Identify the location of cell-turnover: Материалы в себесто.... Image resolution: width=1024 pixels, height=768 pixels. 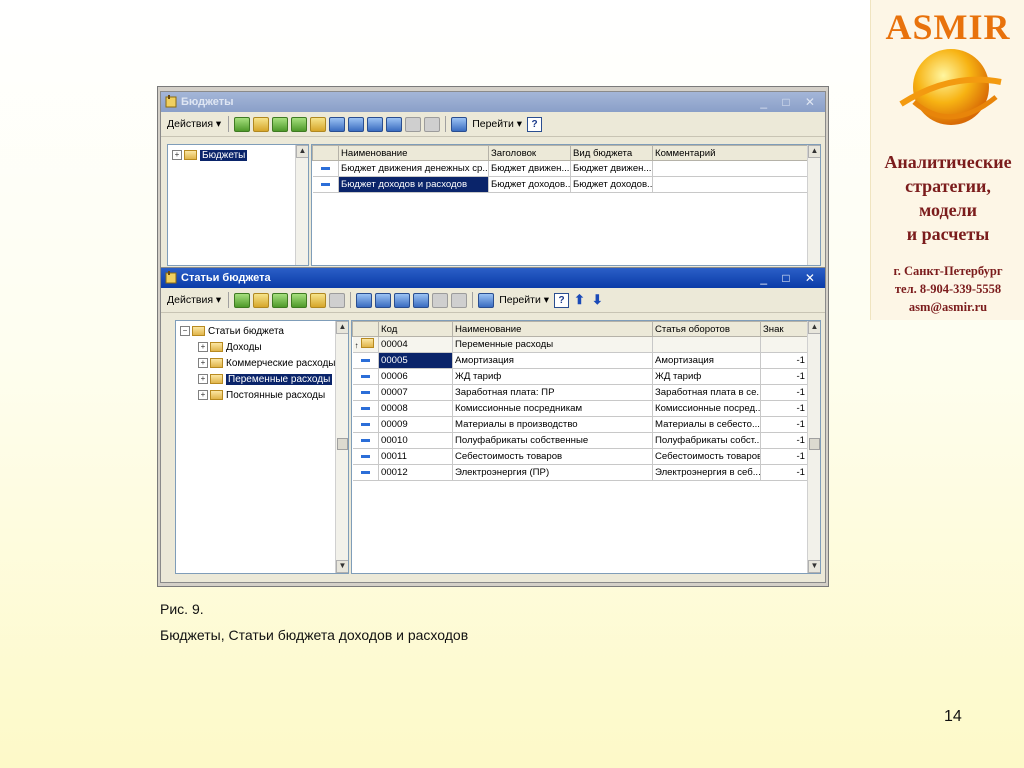
(706, 424).